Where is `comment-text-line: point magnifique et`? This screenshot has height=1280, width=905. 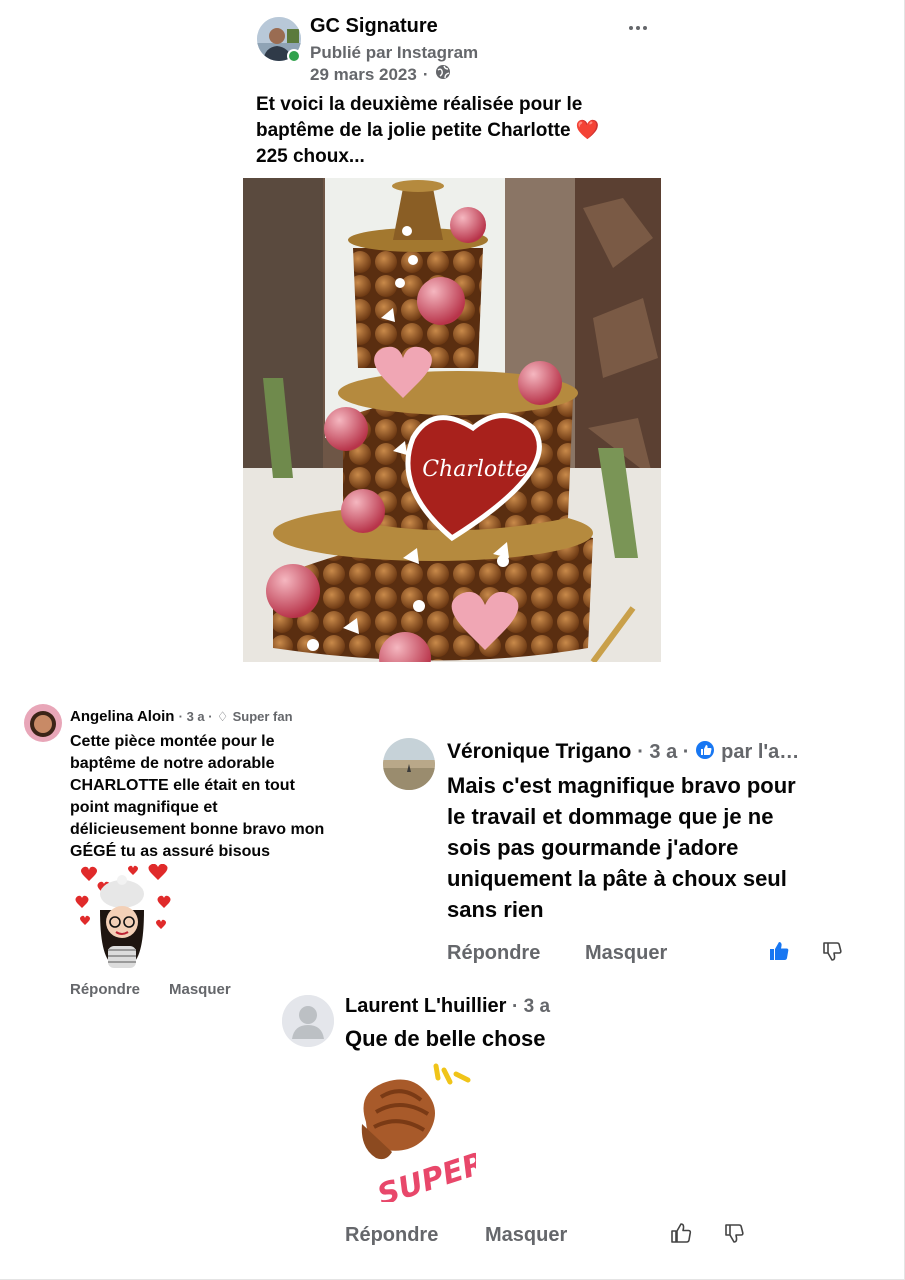
comment-text-line: point magnifique et is located at coordinates (144, 807).